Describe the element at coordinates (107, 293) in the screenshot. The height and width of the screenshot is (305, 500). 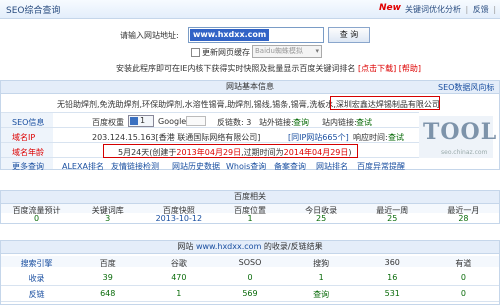
I see `index-value-cell: 648` at that location.